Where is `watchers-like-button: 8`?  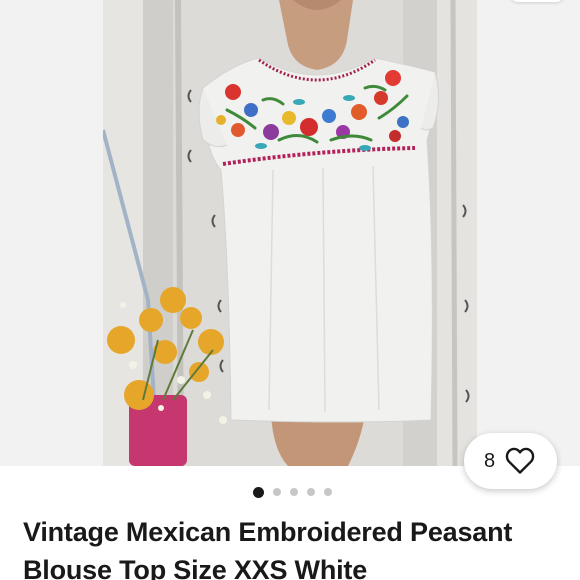 watchers-like-button: 8 is located at coordinates (510, 461).